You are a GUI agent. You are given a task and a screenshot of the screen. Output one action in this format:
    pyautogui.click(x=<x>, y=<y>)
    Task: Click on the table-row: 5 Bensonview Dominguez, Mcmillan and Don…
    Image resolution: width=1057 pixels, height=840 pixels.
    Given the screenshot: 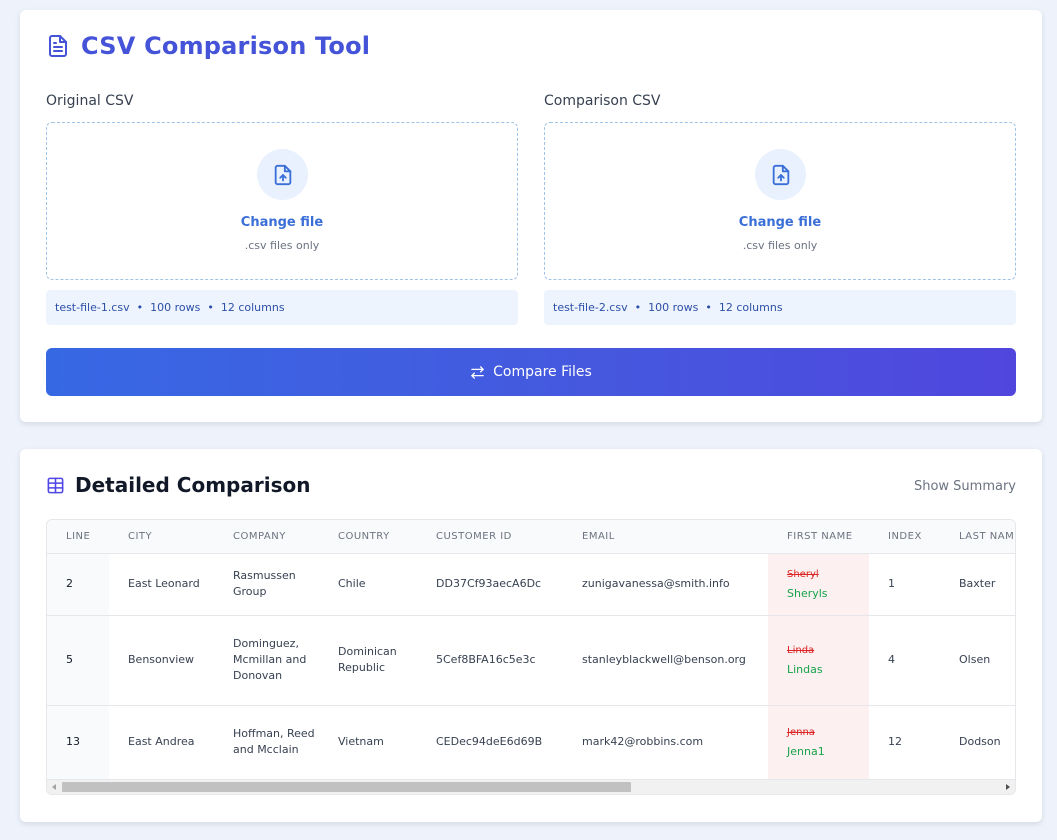 What is the action you would take?
    pyautogui.click(x=531, y=660)
    